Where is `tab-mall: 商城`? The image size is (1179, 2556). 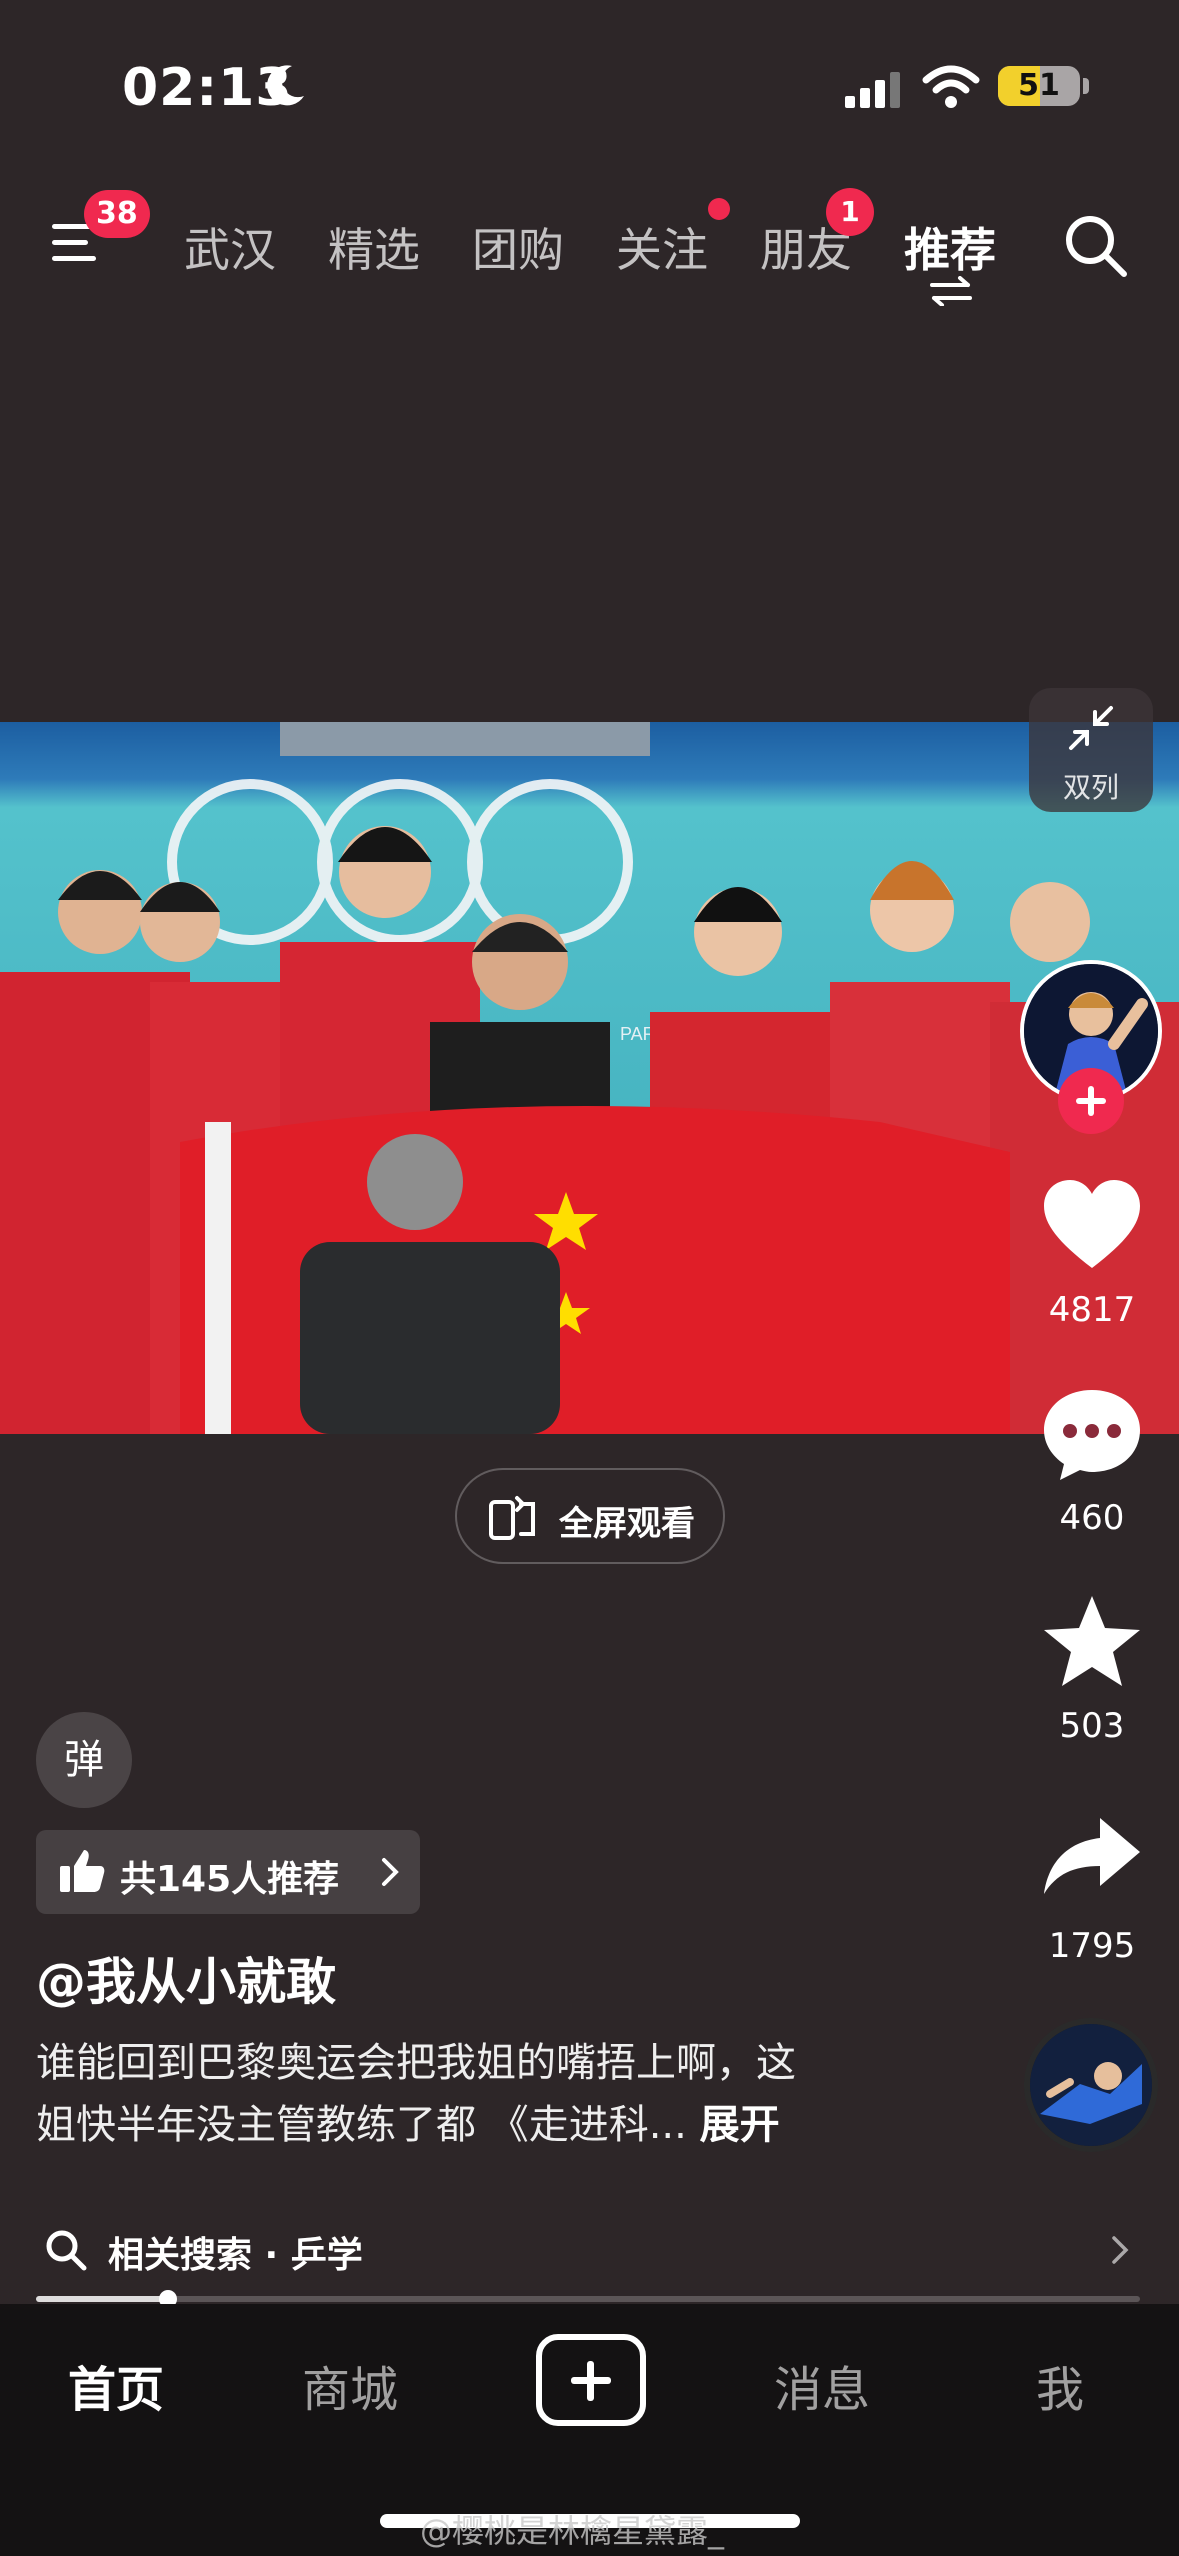
tab-mall: 商城 is located at coordinates (350, 2385).